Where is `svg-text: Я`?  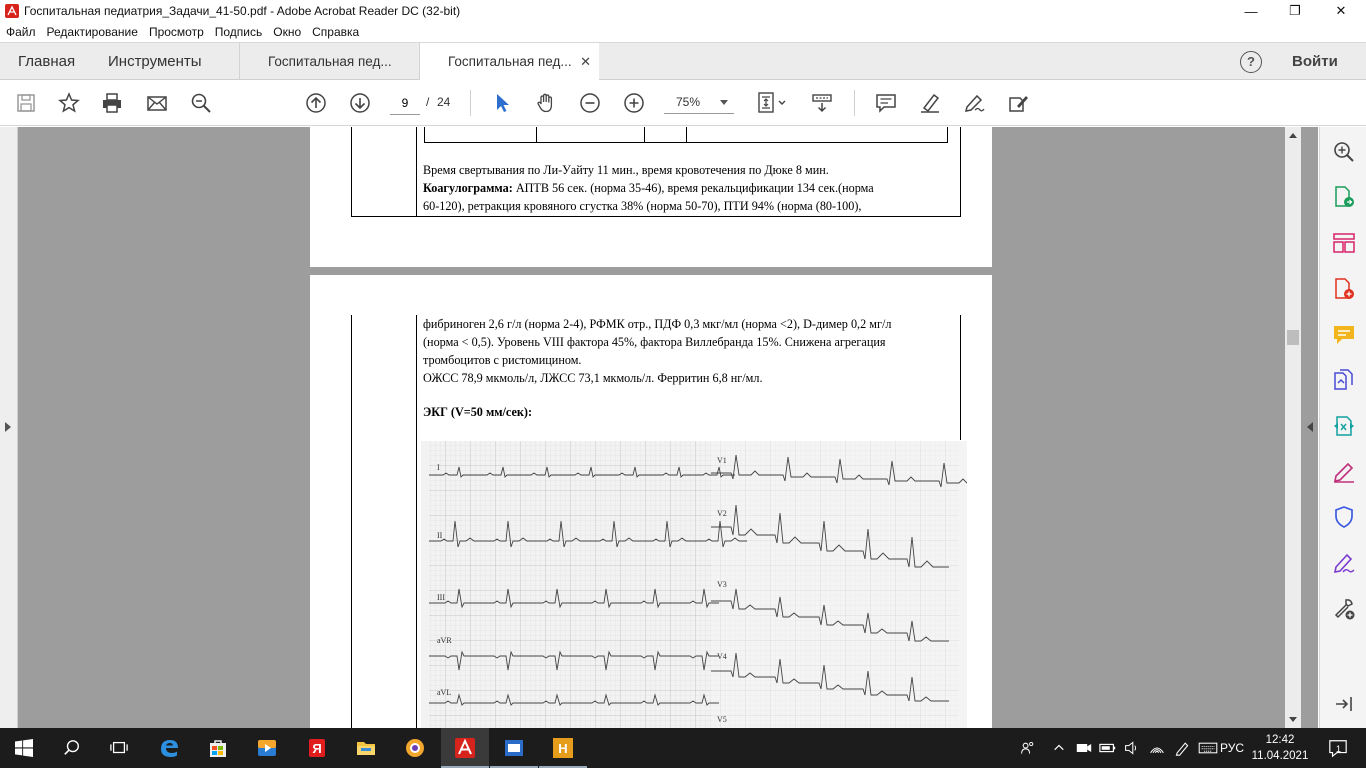 svg-text: Я is located at coordinates (316, 748).